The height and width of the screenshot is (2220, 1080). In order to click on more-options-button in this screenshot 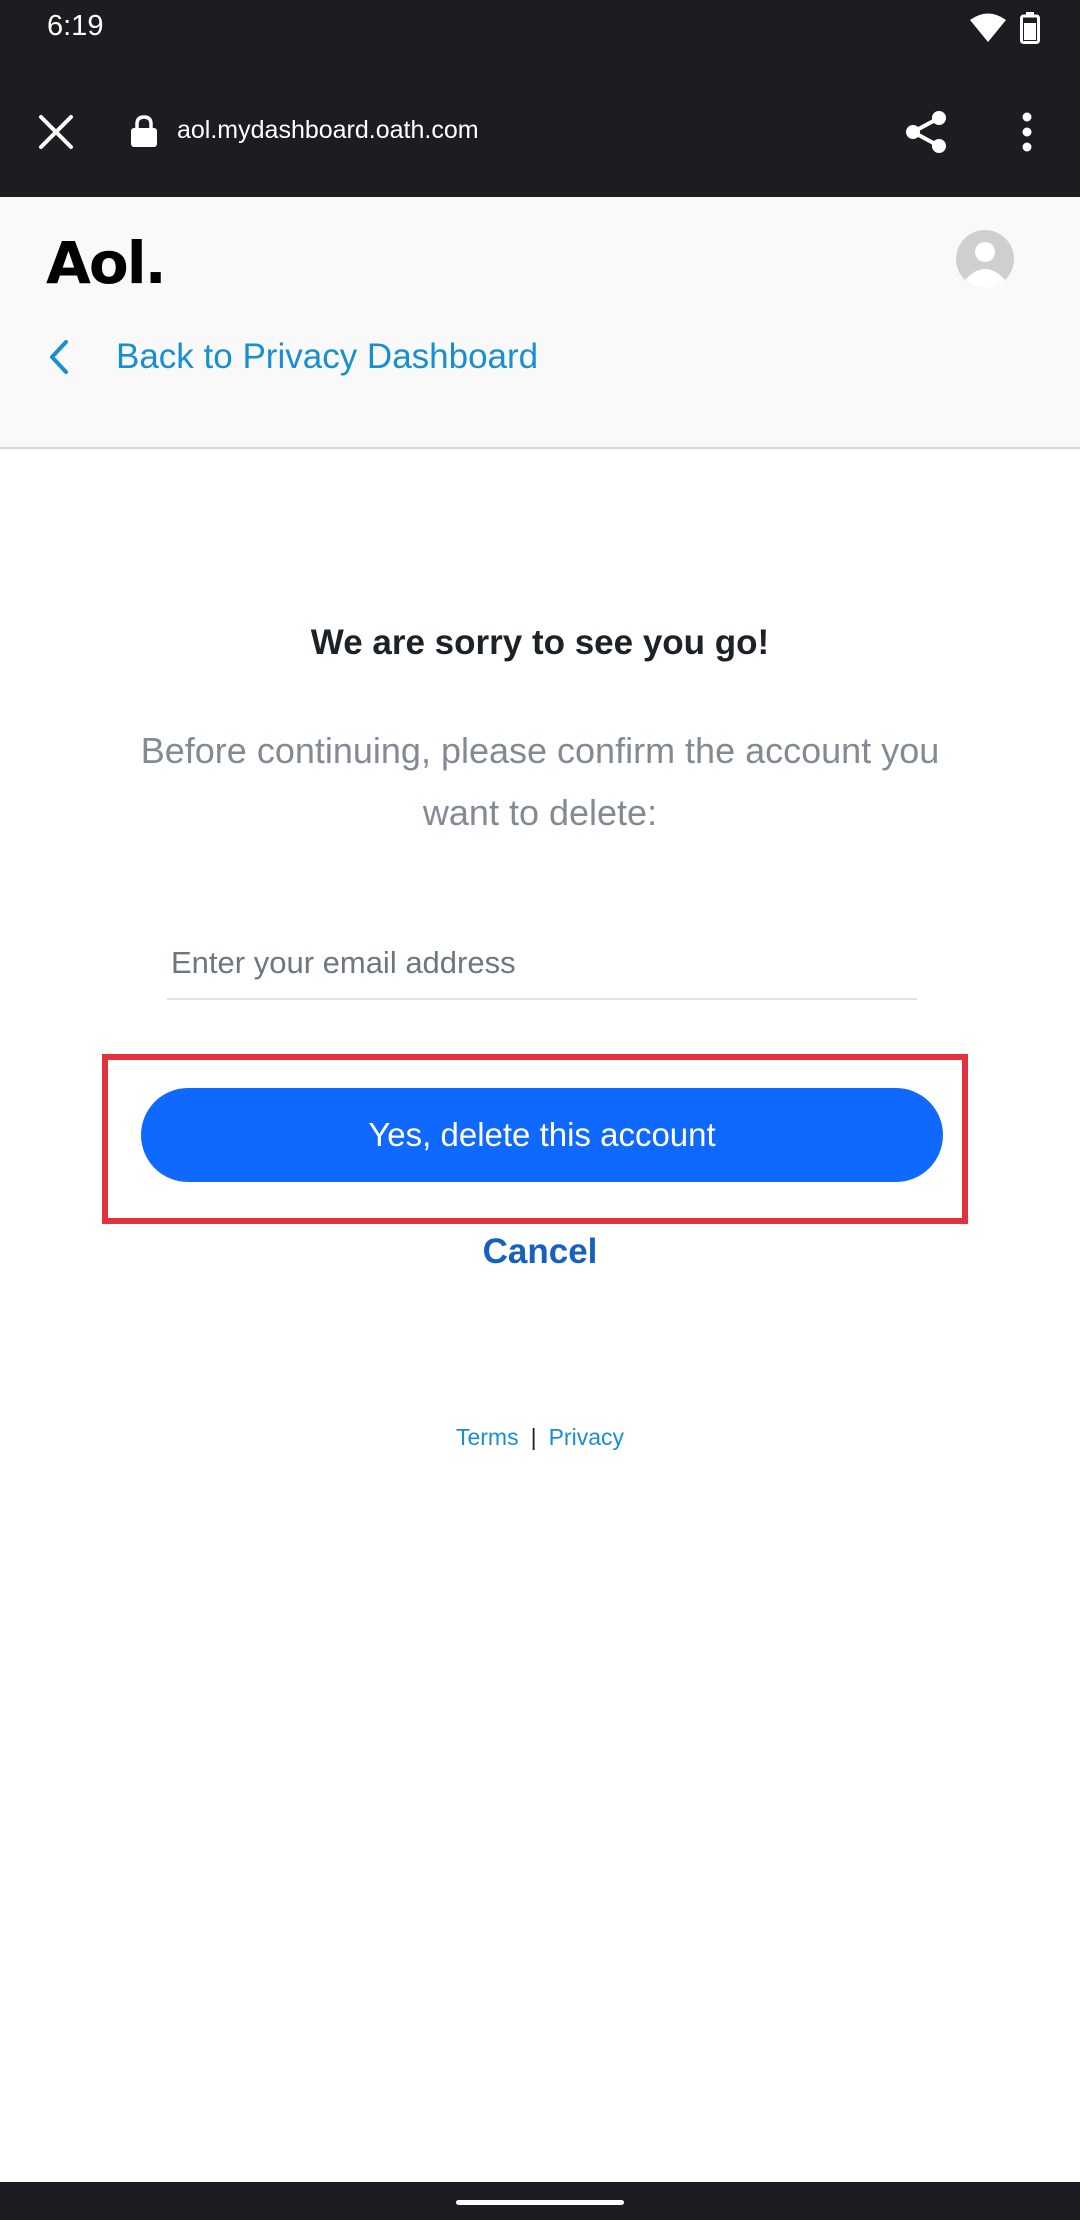, I will do `click(1027, 132)`.